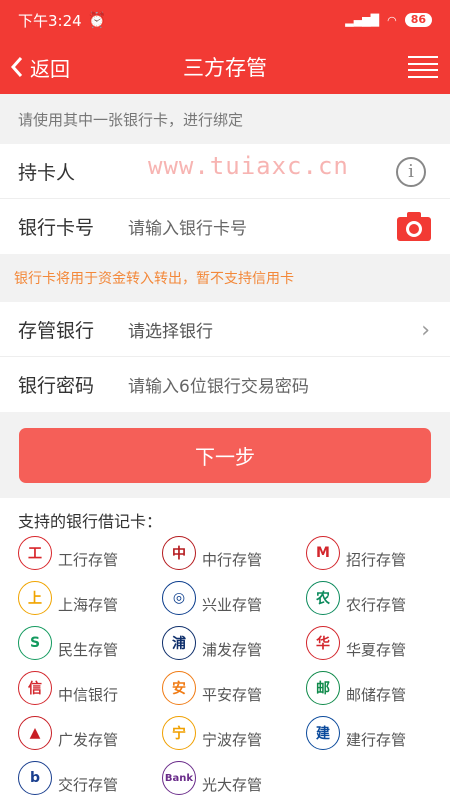  Describe the element at coordinates (418, 20) in the screenshot. I see `battery-indicator: 86` at that location.